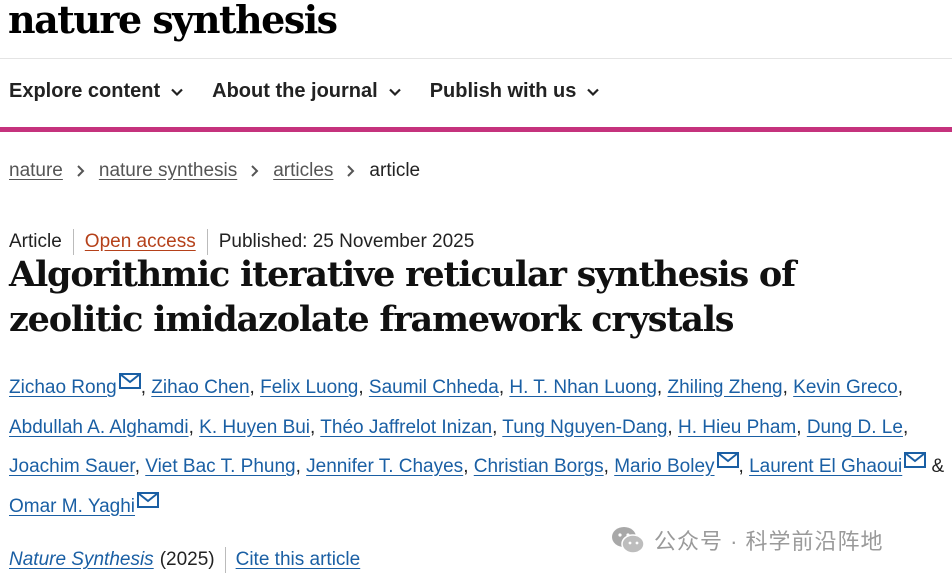 Image resolution: width=952 pixels, height=578 pixels. I want to click on watermark: 公众号 · 科学前沿阵地, so click(747, 540).